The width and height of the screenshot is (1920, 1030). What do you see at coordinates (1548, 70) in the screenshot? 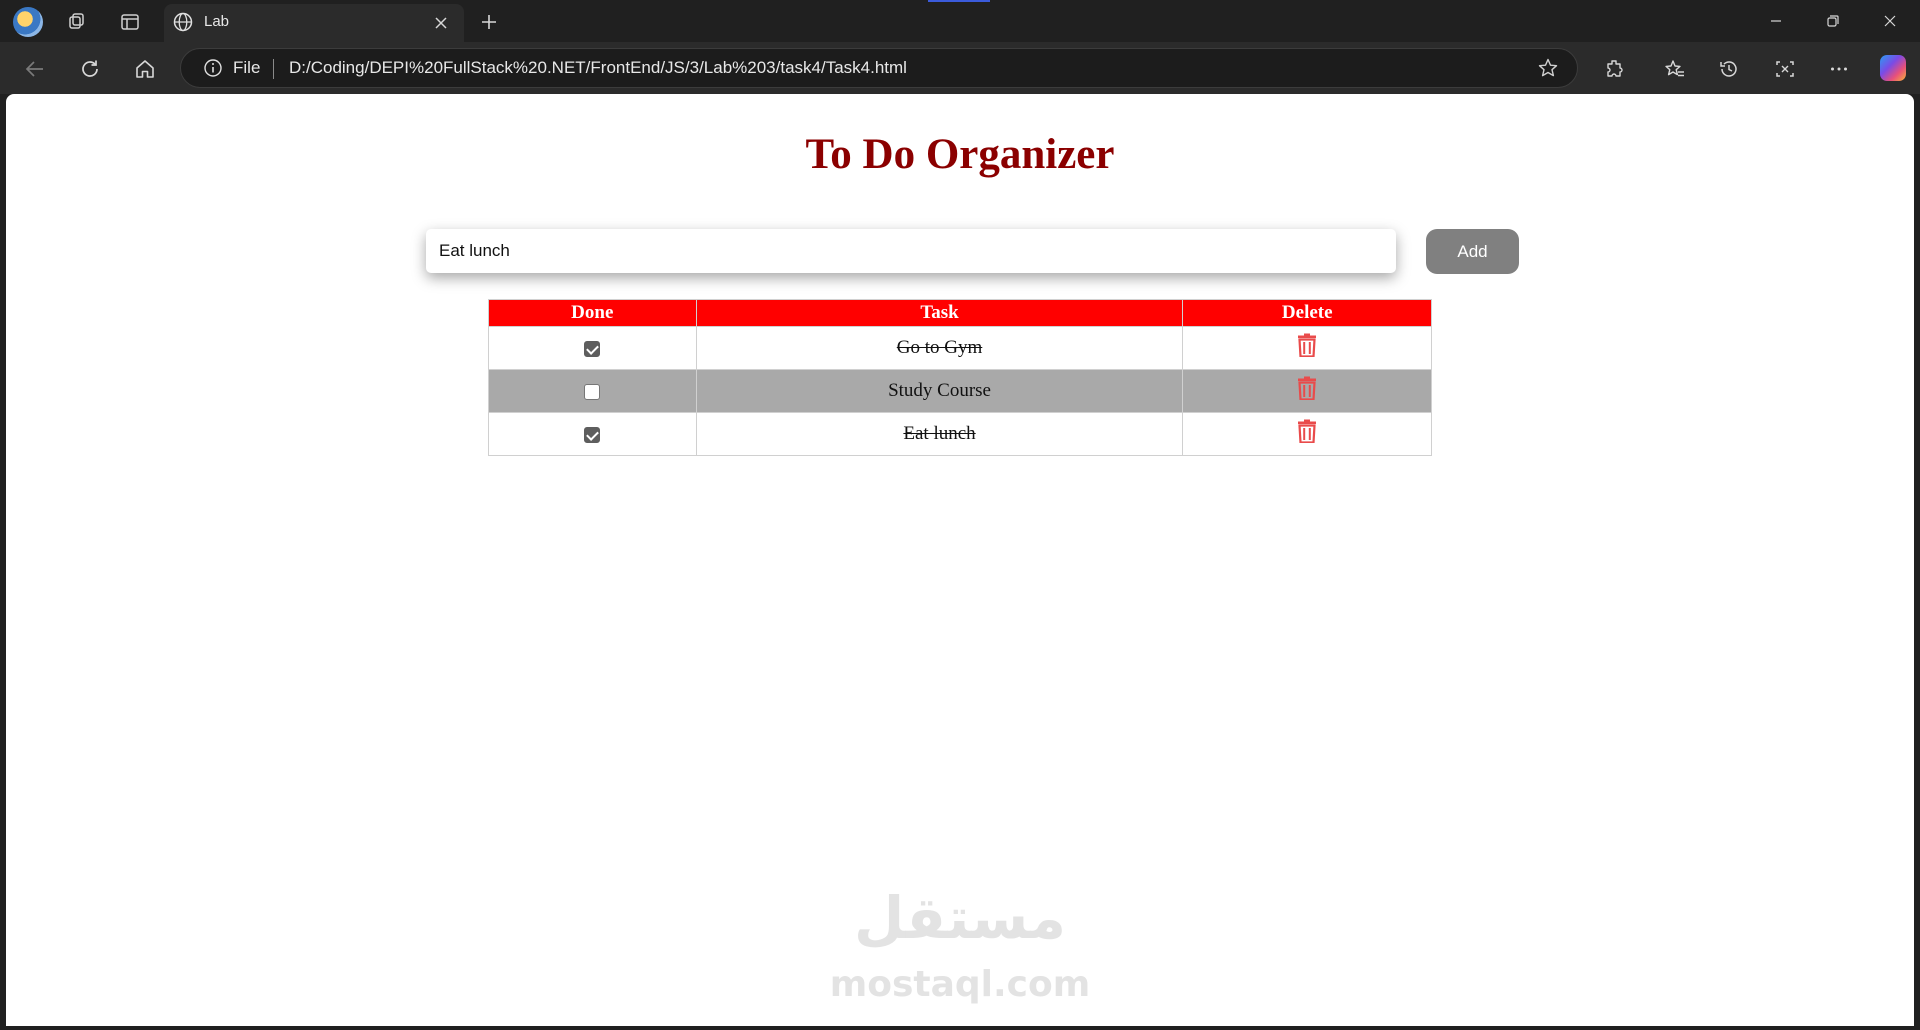
I see `favorite-star-icon` at bounding box center [1548, 70].